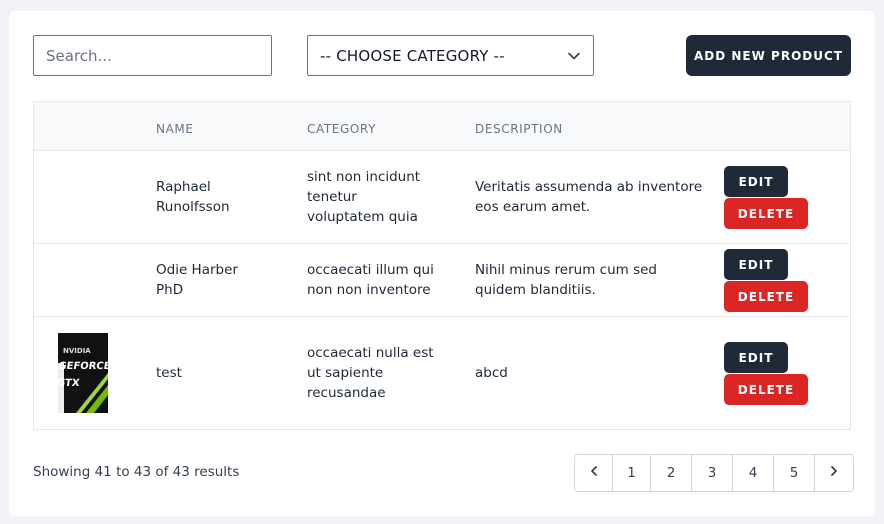 Image resolution: width=884 pixels, height=524 pixels. Describe the element at coordinates (768, 55) in the screenshot. I see `add-new-product-button: ADD NEW PRODUCT` at that location.